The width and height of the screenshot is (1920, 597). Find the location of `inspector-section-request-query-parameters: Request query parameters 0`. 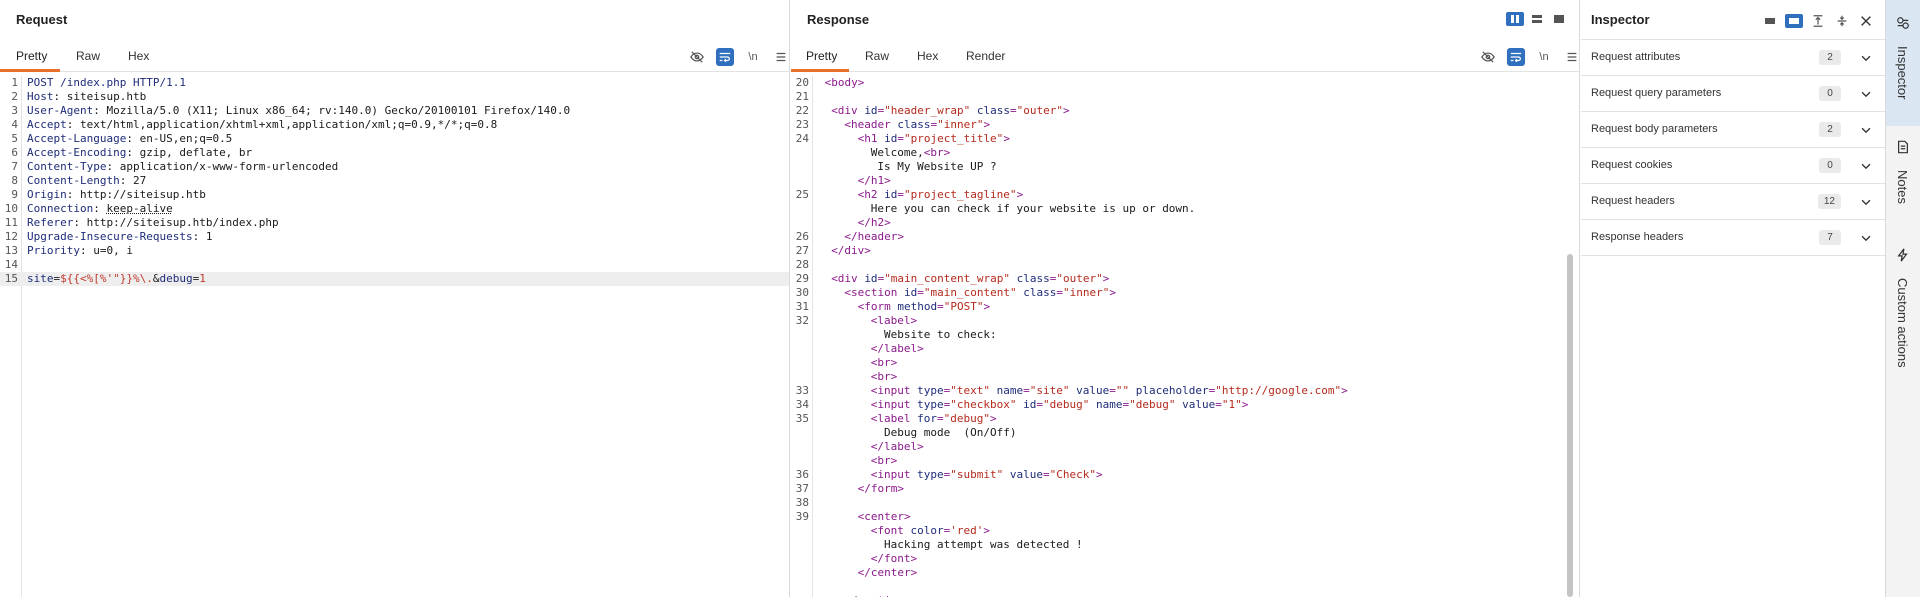

inspector-section-request-query-parameters: Request query parameters 0 is located at coordinates (1733, 94).